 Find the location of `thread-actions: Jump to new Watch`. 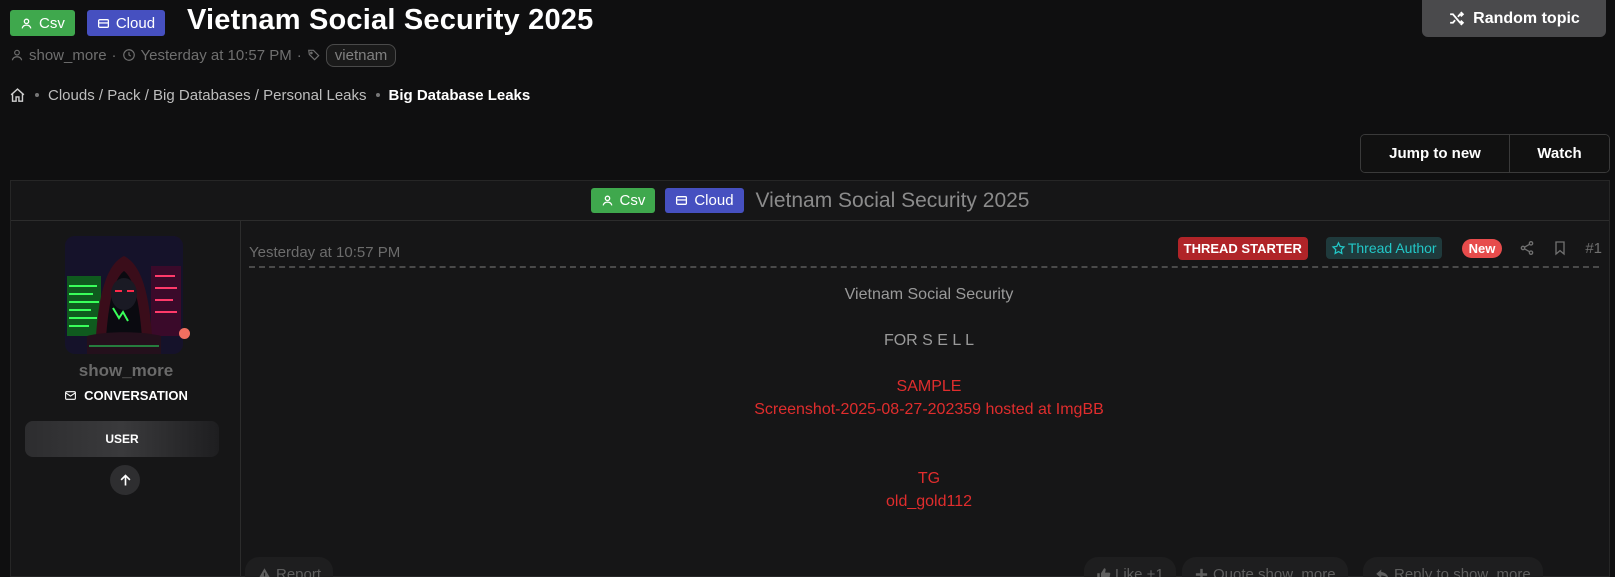

thread-actions: Jump to new Watch is located at coordinates (1485, 153).